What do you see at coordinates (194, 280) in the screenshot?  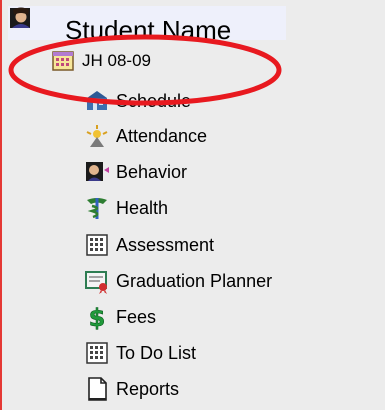 I see `tree-item-label: Graduation Planner` at bounding box center [194, 280].